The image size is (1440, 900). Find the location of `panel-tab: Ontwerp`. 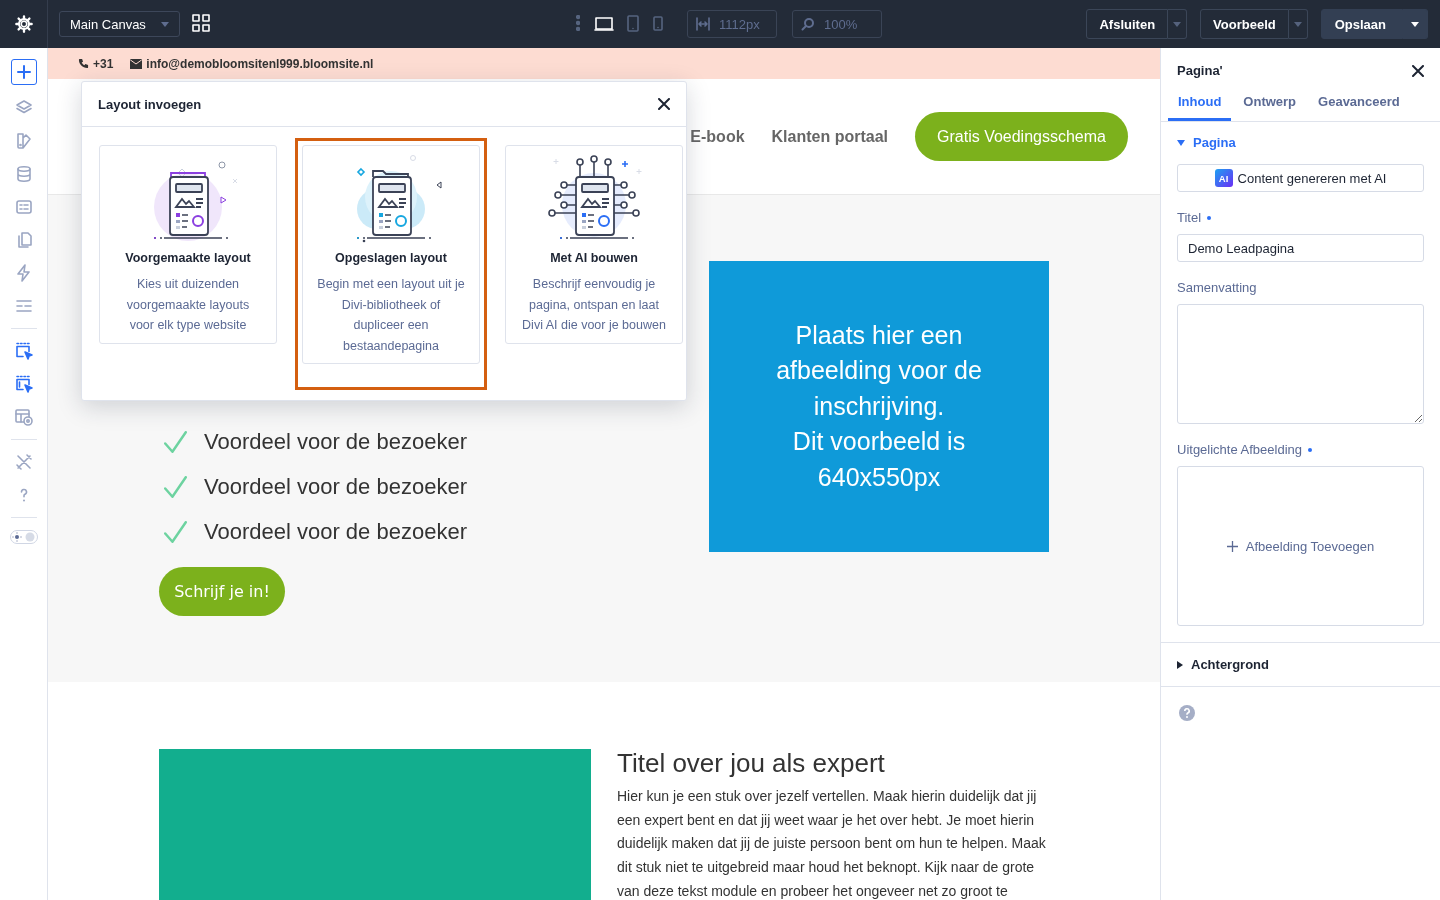

panel-tab: Ontwerp is located at coordinates (1270, 104).